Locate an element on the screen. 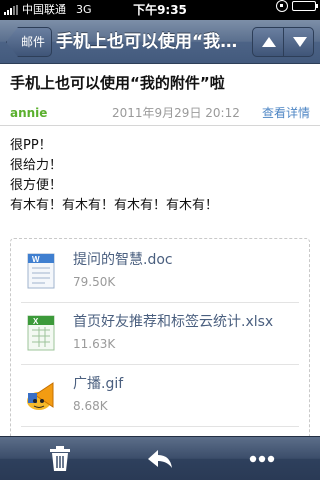 This screenshot has width=320, height=480. mail-meta: annie 2011年9月29日 20:12 查看详情 is located at coordinates (160, 113).